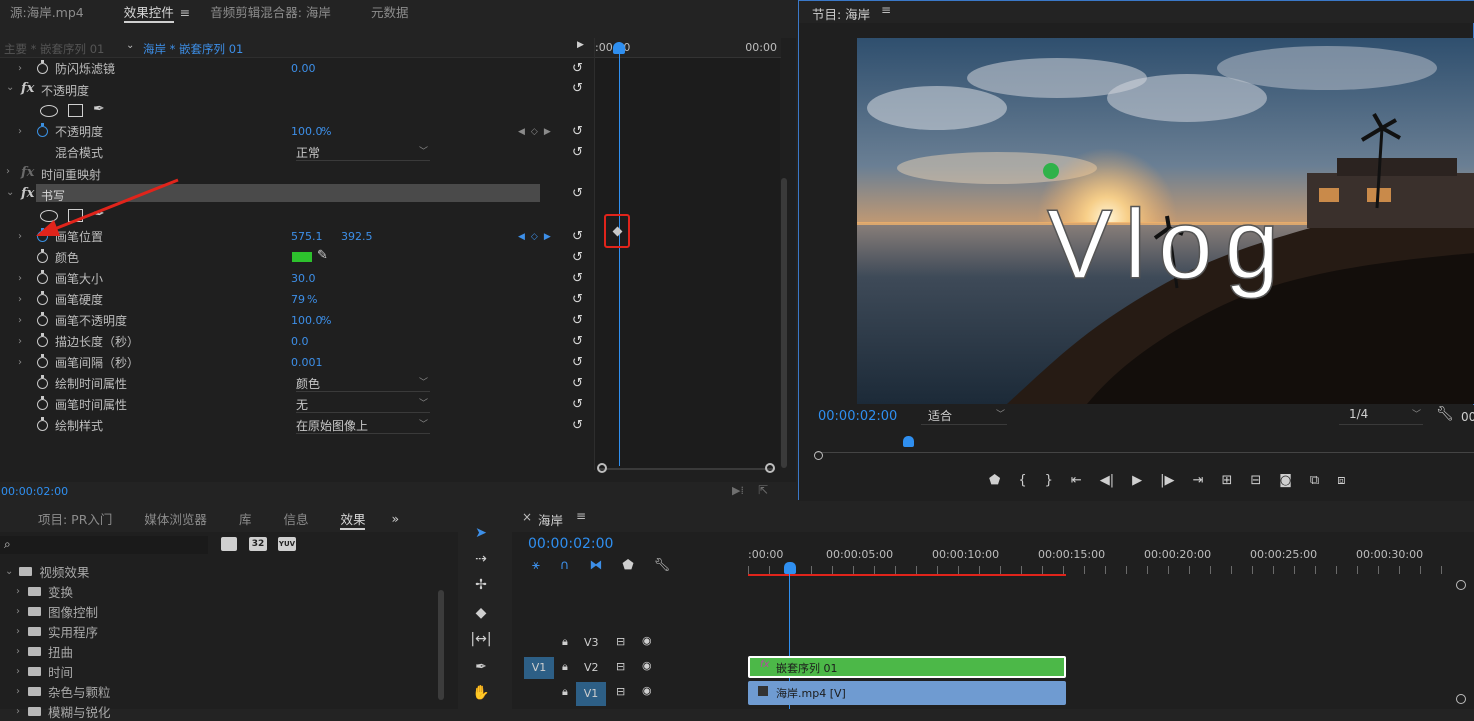 This screenshot has height=721, width=1474. Describe the element at coordinates (298, 299) in the screenshot. I see `prop-value: 79` at that location.